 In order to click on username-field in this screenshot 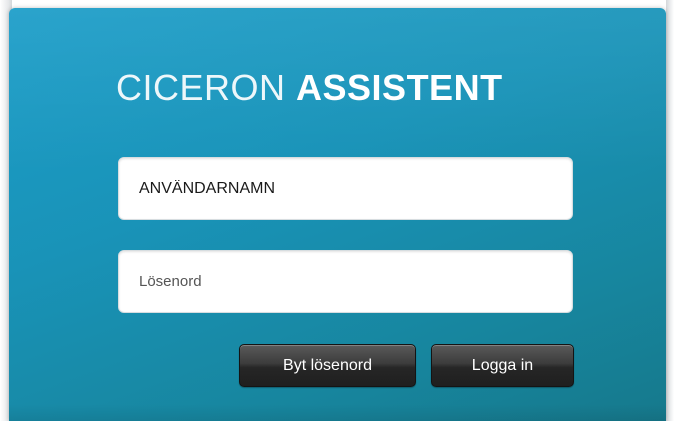, I will do `click(345, 188)`.